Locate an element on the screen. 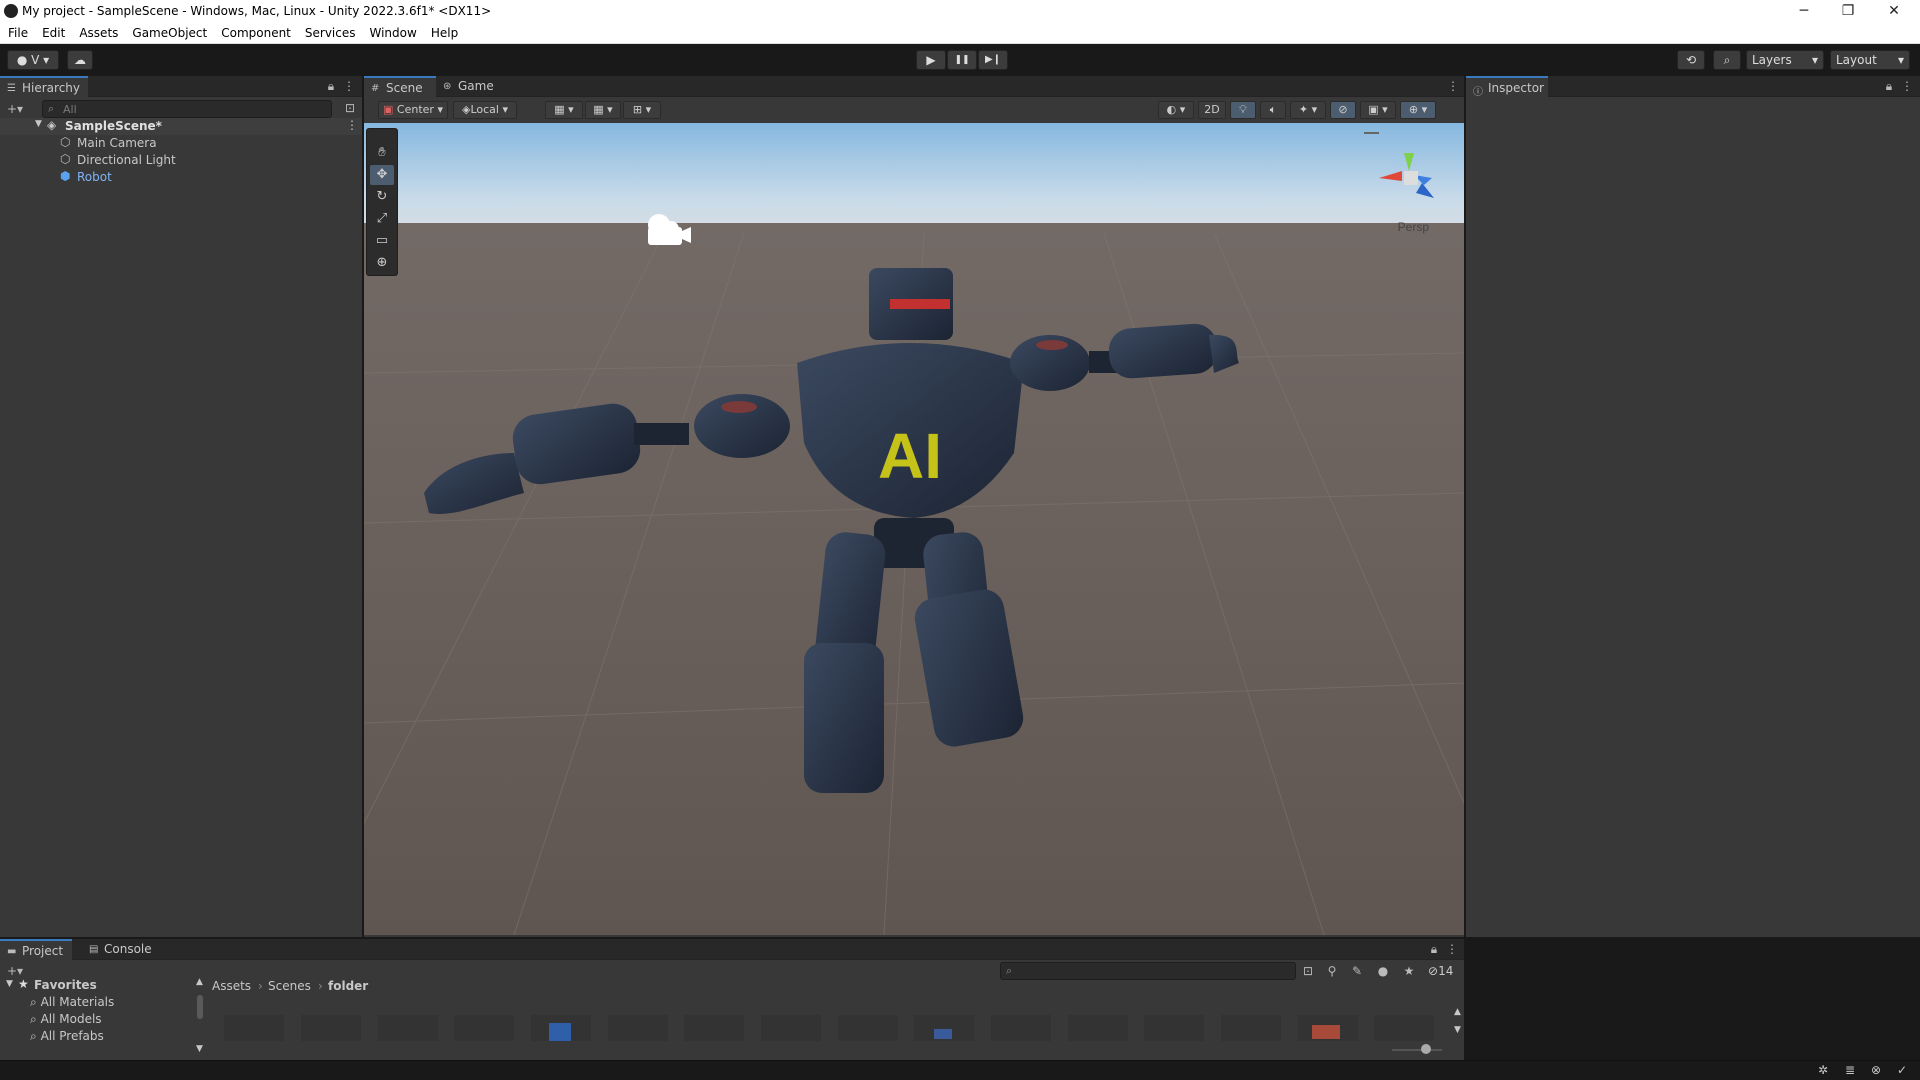  stack-icon: ≣ is located at coordinates (1850, 1070).